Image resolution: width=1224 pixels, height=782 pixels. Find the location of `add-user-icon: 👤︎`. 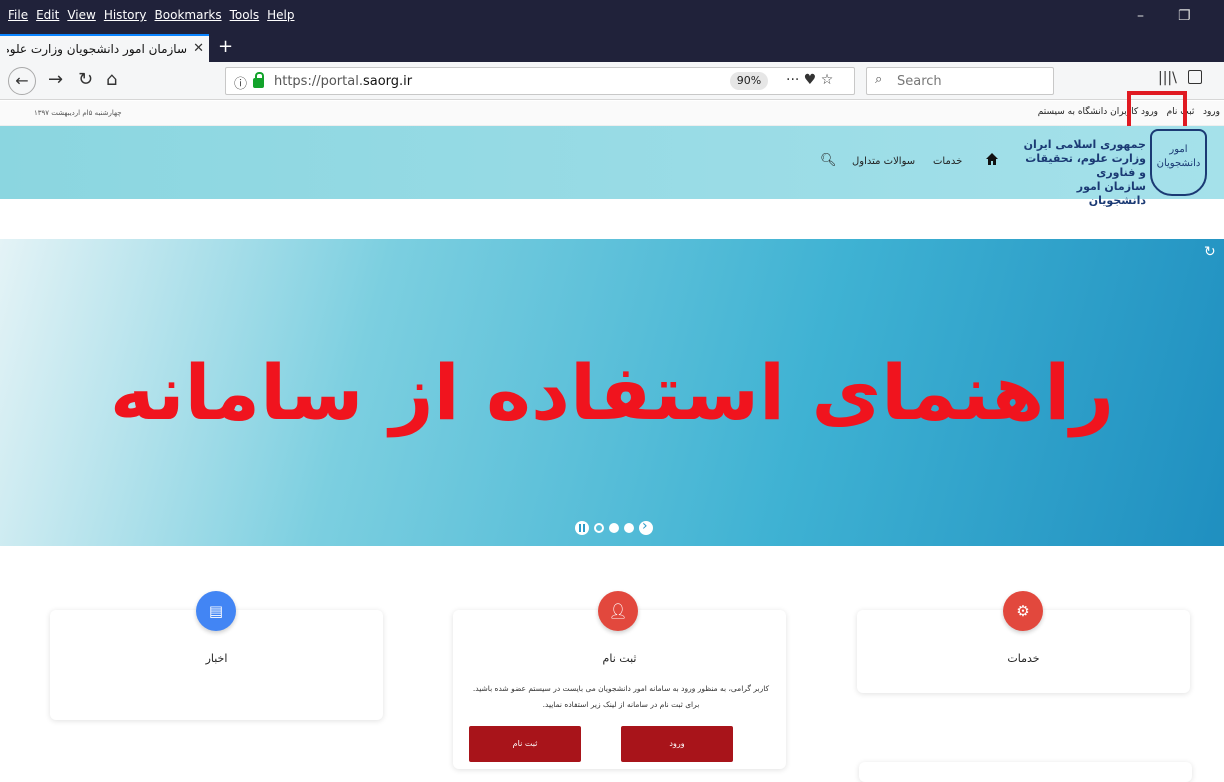

add-user-icon: 👤︎ is located at coordinates (618, 611).